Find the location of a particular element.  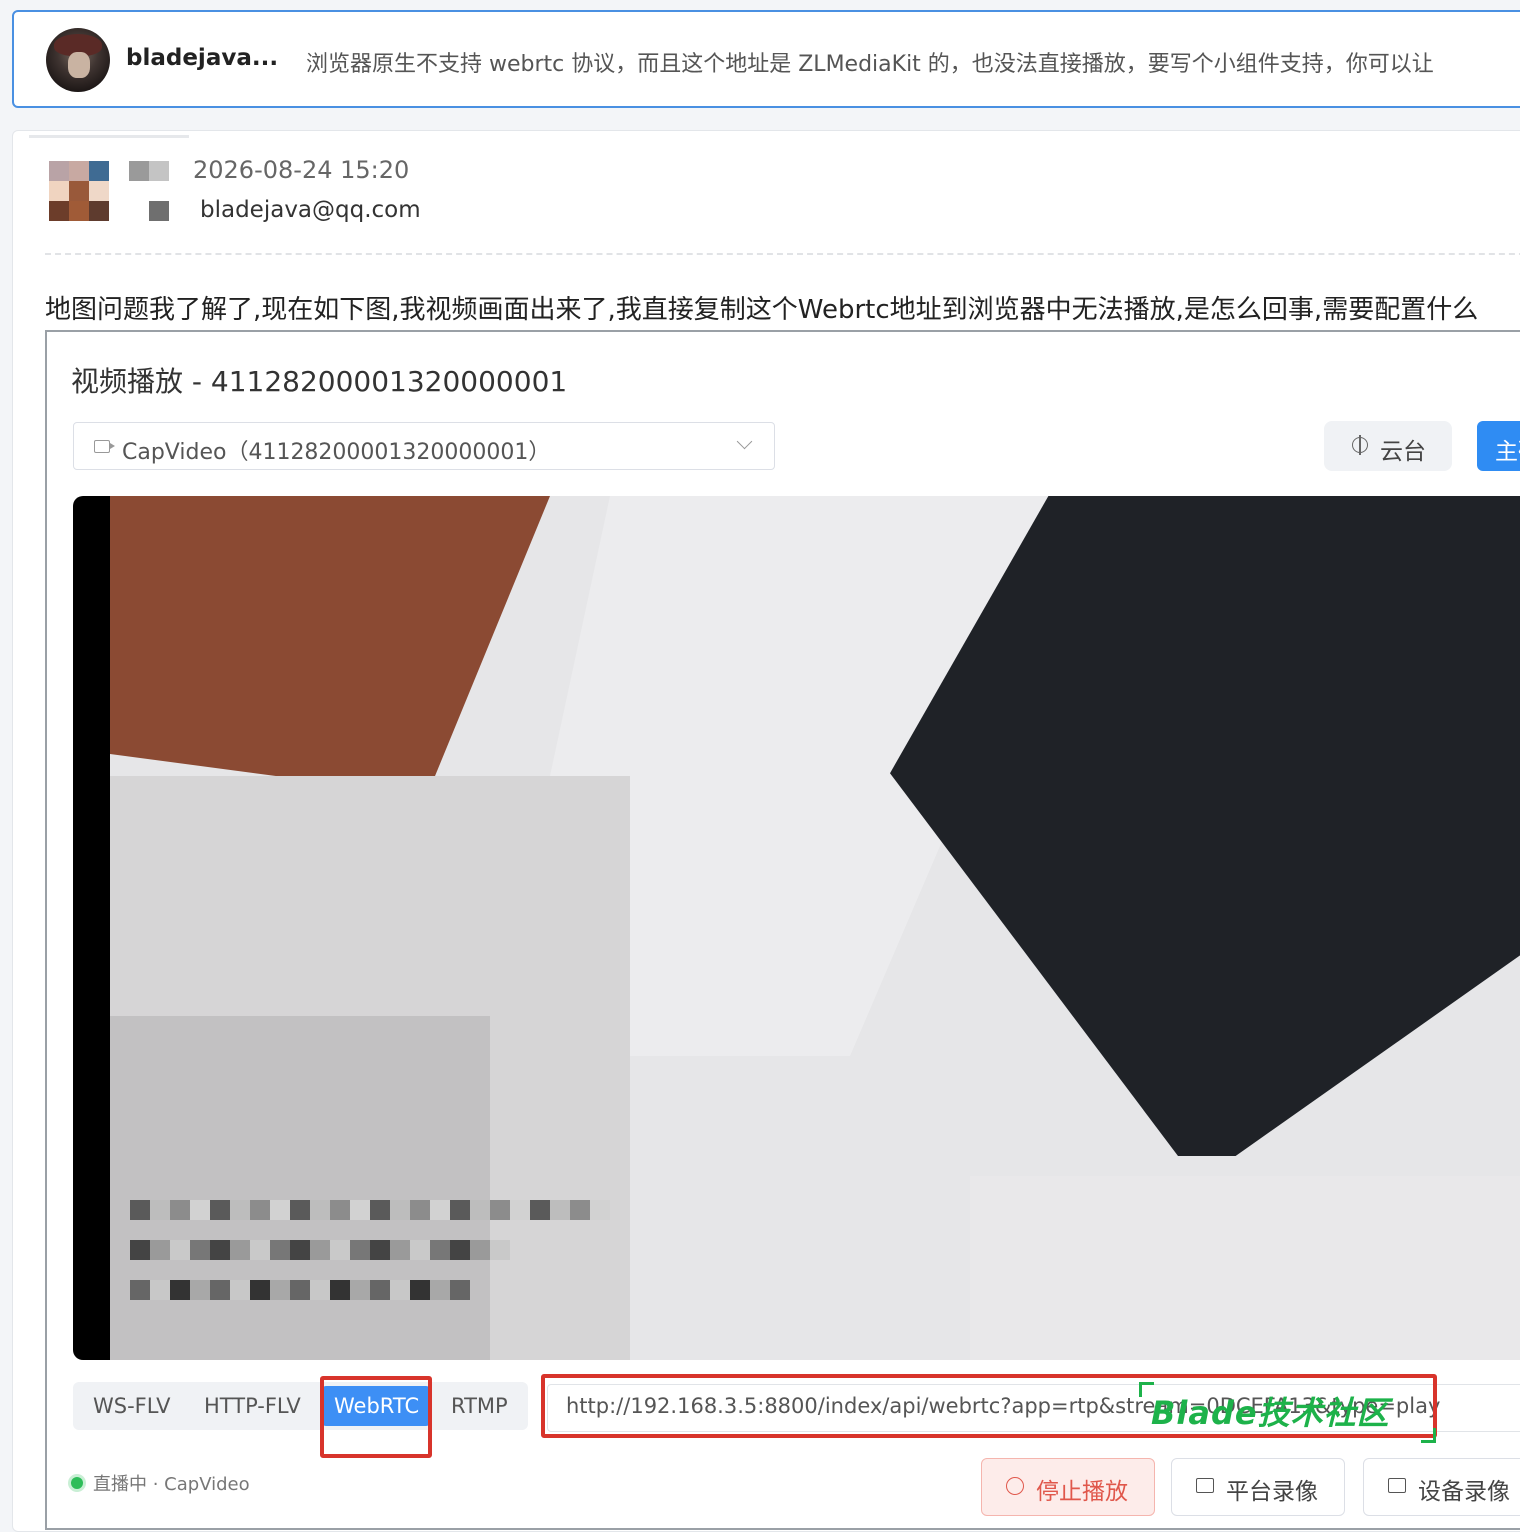

card-divider is located at coordinates (109, 136).